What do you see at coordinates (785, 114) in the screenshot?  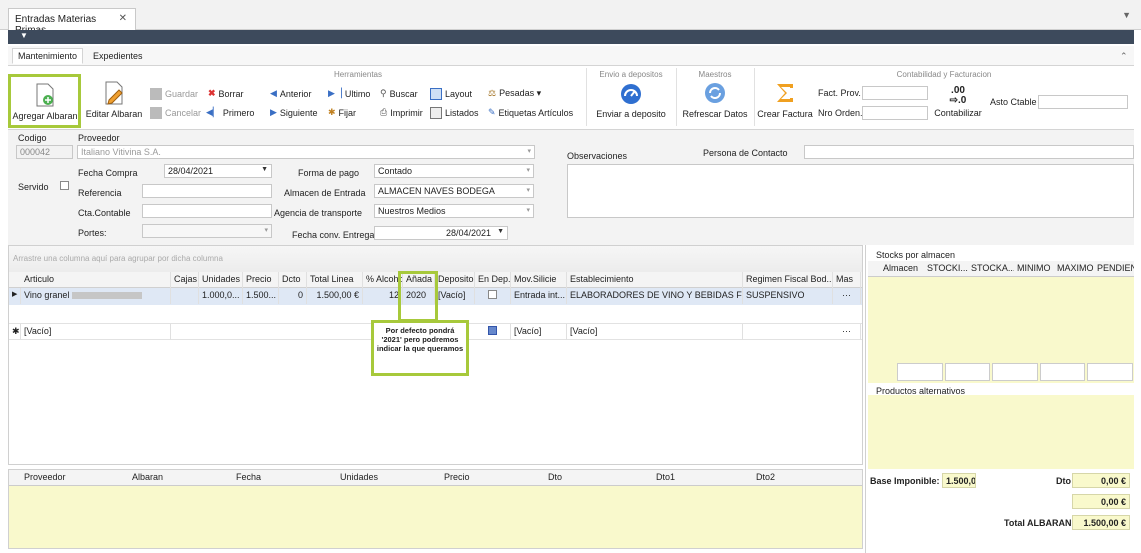 I see `crear-factura-label: Crear Factura` at bounding box center [785, 114].